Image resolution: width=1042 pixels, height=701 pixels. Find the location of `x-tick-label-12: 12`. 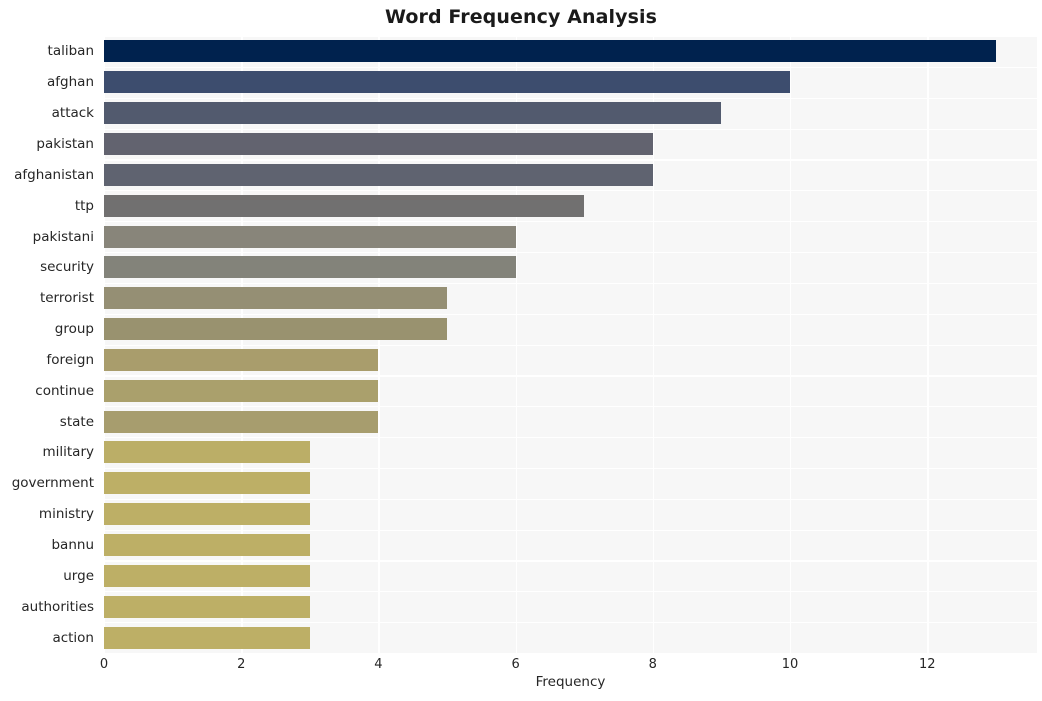

x-tick-label-12: 12 is located at coordinates (927, 664).